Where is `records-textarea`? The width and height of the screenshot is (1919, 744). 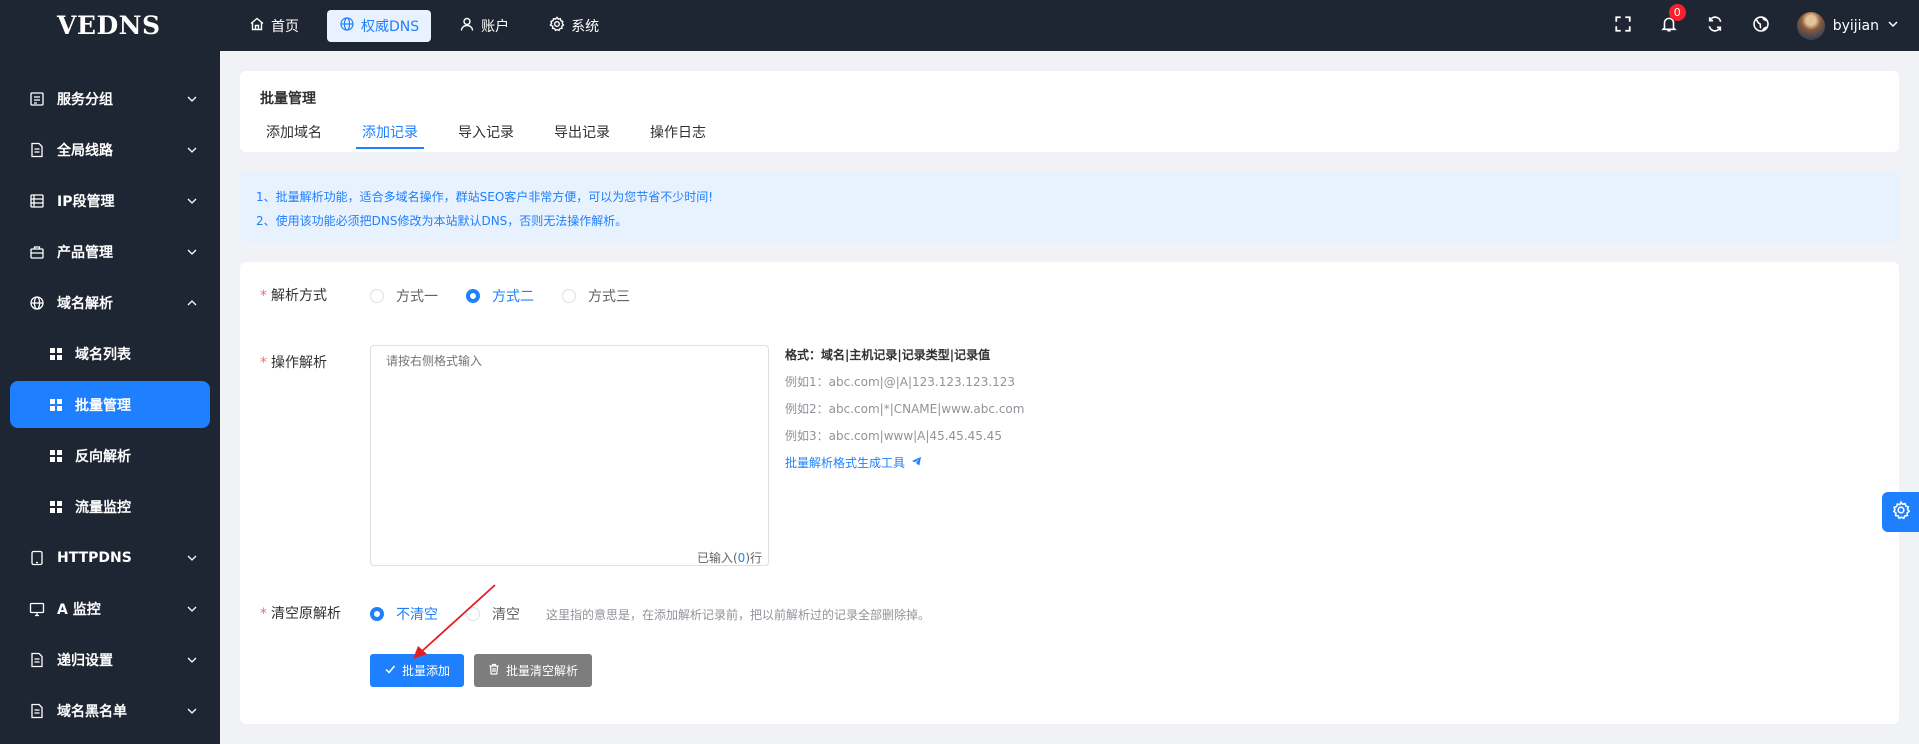
records-textarea is located at coordinates (569, 455).